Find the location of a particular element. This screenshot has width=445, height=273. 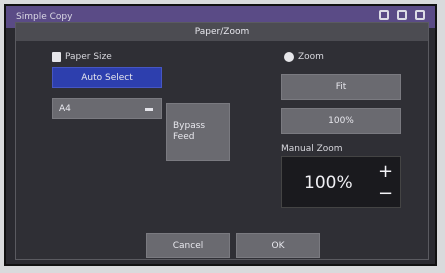

manual-zoom-label: Manual Zoom is located at coordinates (312, 149).